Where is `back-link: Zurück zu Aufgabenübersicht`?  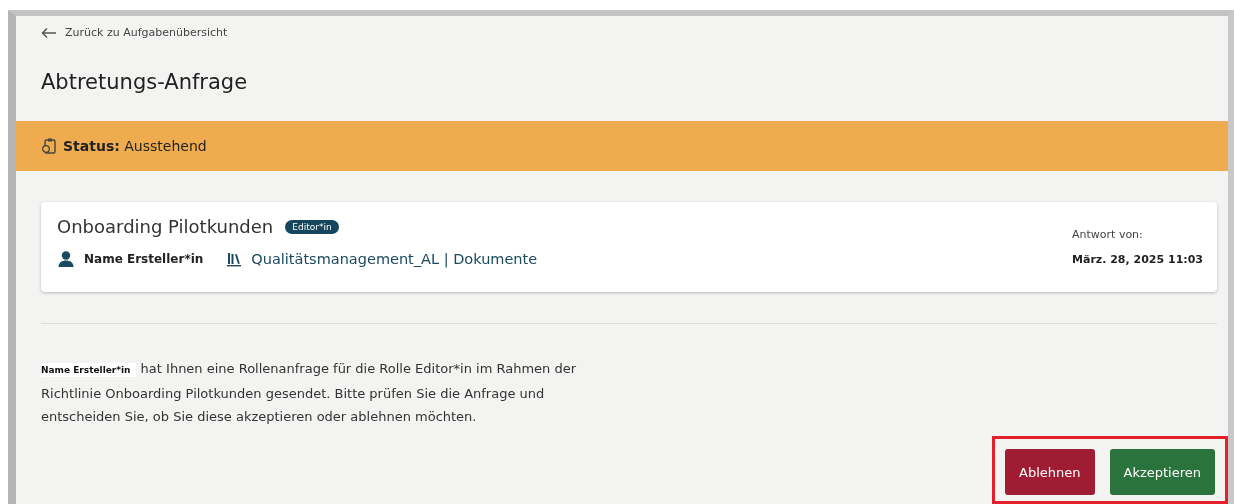
back-link: Zurück zu Aufgabenübersicht is located at coordinates (634, 32).